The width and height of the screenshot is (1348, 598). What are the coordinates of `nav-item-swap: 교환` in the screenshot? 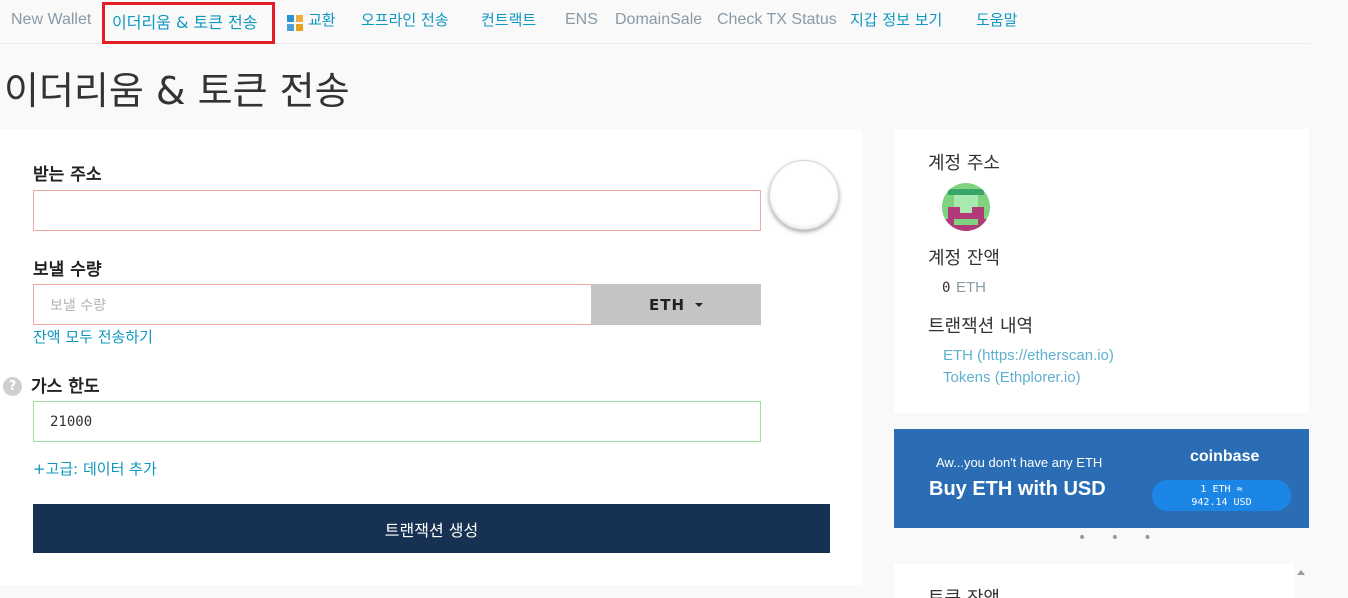 It's located at (322, 19).